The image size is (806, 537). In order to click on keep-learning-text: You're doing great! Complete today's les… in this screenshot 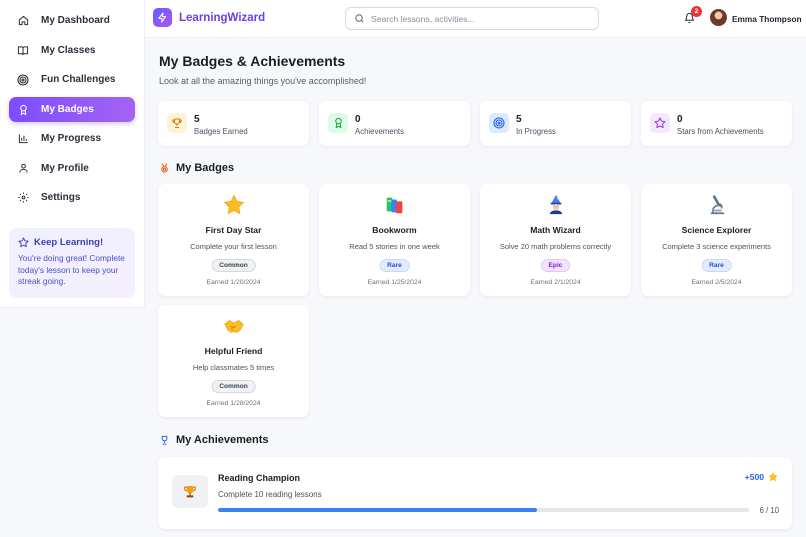, I will do `click(71, 269)`.